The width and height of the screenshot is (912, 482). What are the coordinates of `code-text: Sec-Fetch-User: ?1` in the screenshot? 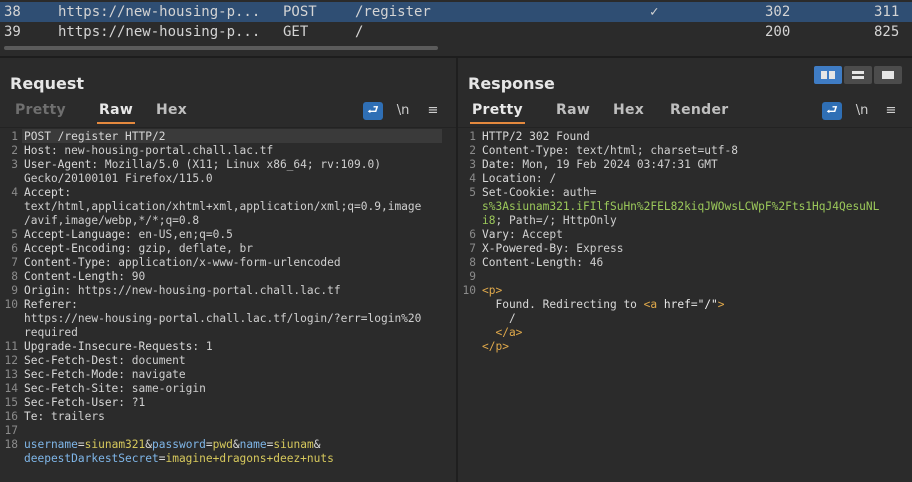 It's located at (84, 403).